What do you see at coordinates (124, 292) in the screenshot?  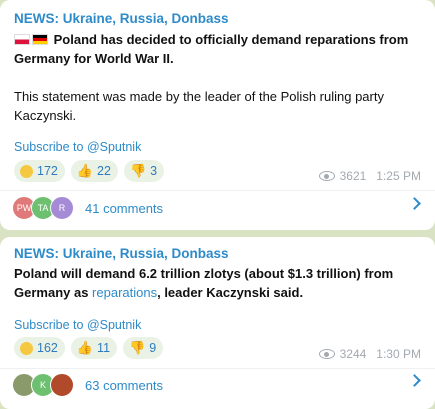 I see `reparations-link: reparations` at bounding box center [124, 292].